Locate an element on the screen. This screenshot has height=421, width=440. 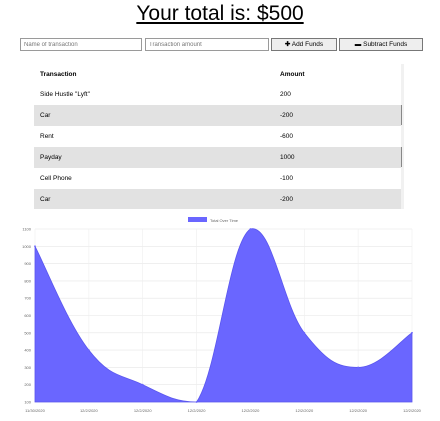
row-amount: 1000 is located at coordinates (339, 157).